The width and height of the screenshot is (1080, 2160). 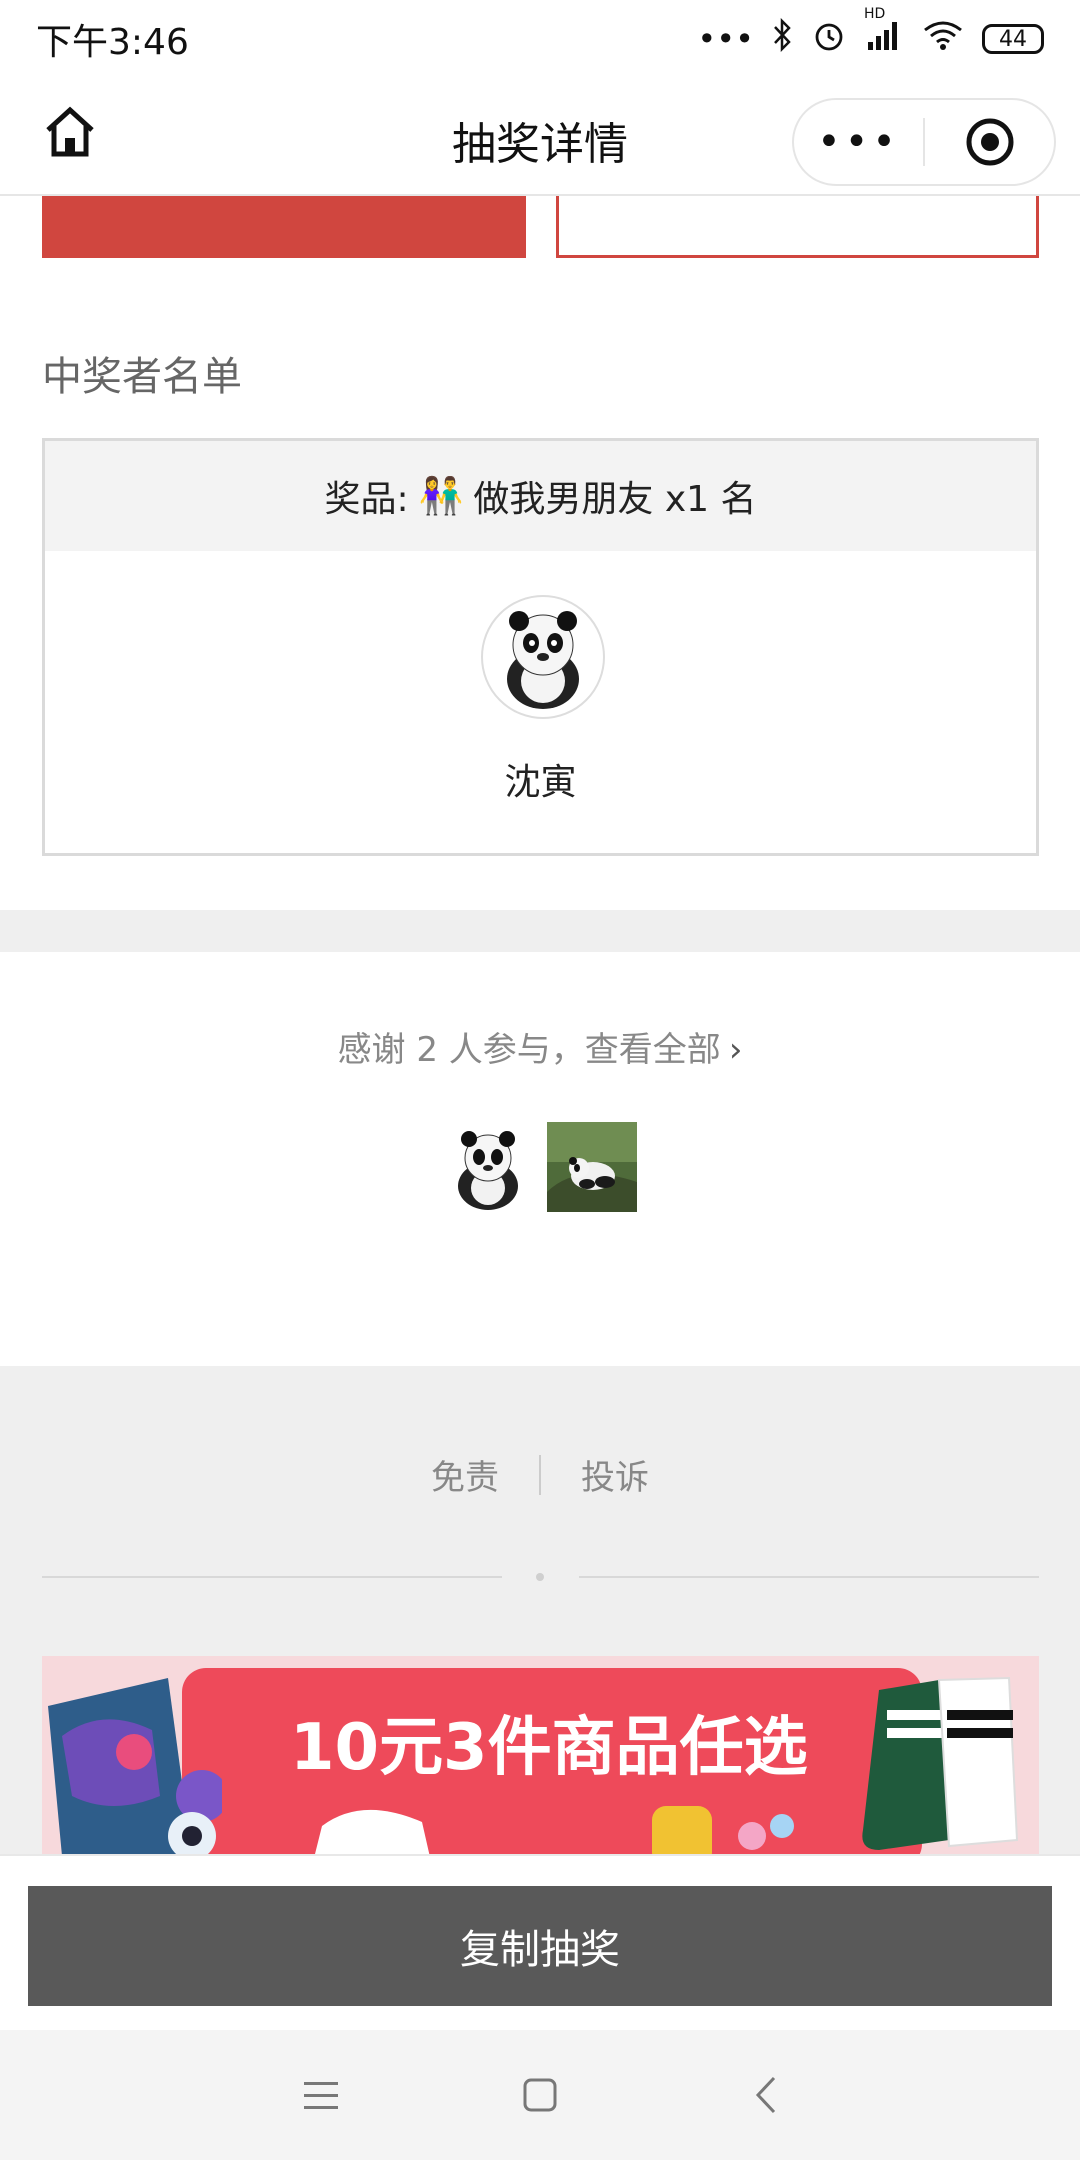 What do you see at coordinates (725, 39) in the screenshot?
I see `more-dots-icon: •••` at bounding box center [725, 39].